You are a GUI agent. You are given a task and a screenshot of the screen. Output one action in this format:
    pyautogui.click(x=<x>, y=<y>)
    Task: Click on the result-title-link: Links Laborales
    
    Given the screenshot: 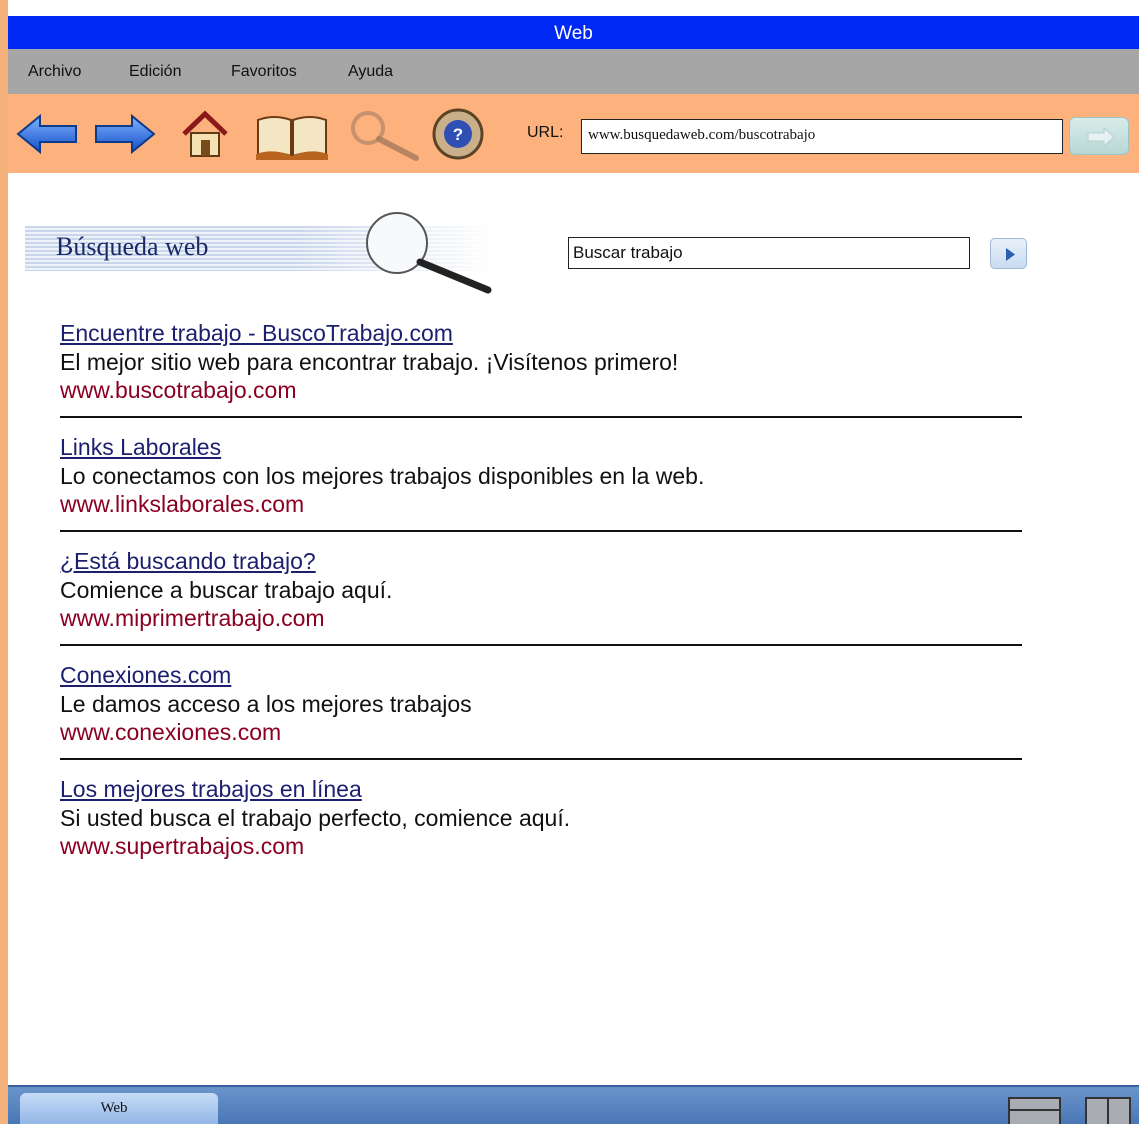 What is the action you would take?
    pyautogui.click(x=140, y=447)
    